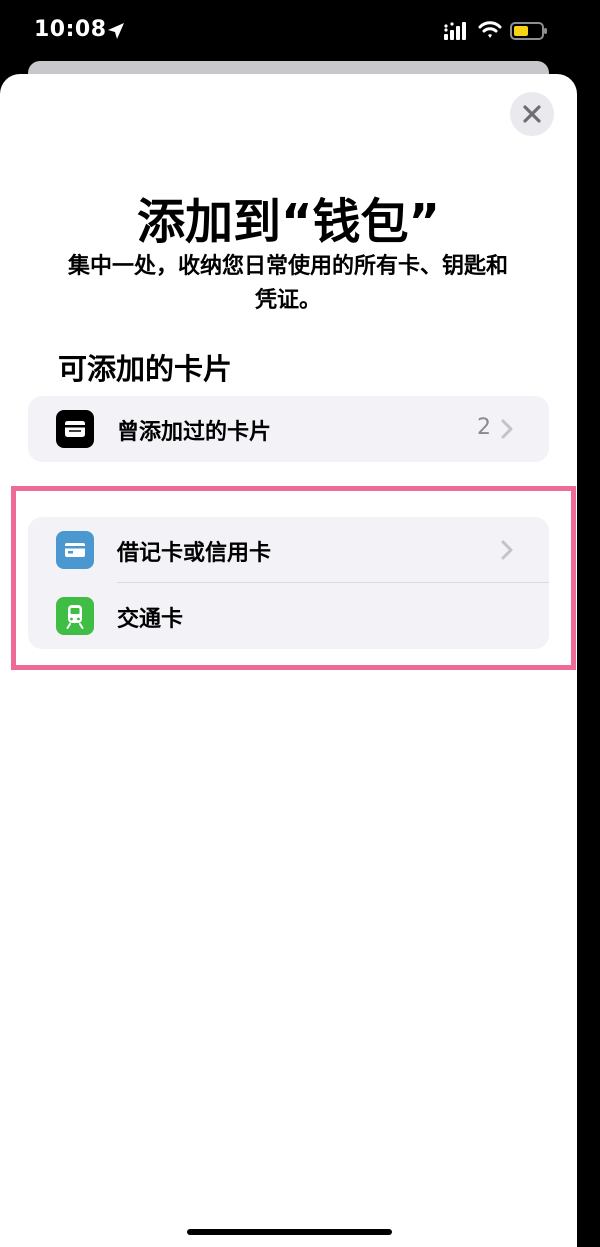  What do you see at coordinates (507, 429) in the screenshot?
I see `chevron-right-icon` at bounding box center [507, 429].